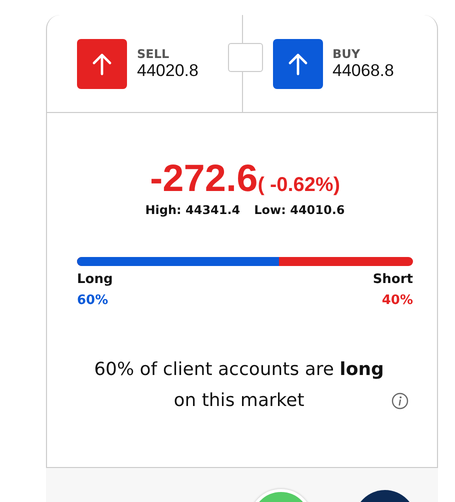  I want to click on quote-price: 44068.8, so click(363, 70).